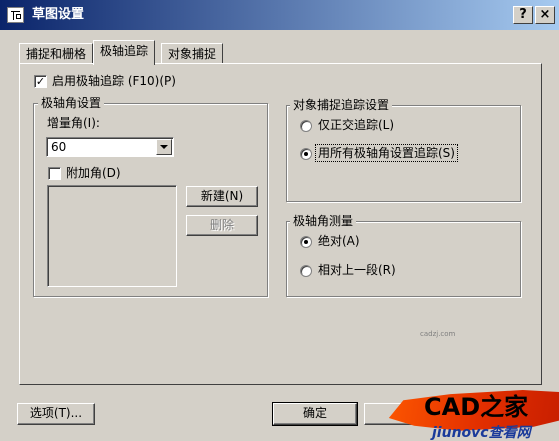  Describe the element at coordinates (222, 225) in the screenshot. I see `delete-angle-button: 删除` at that location.